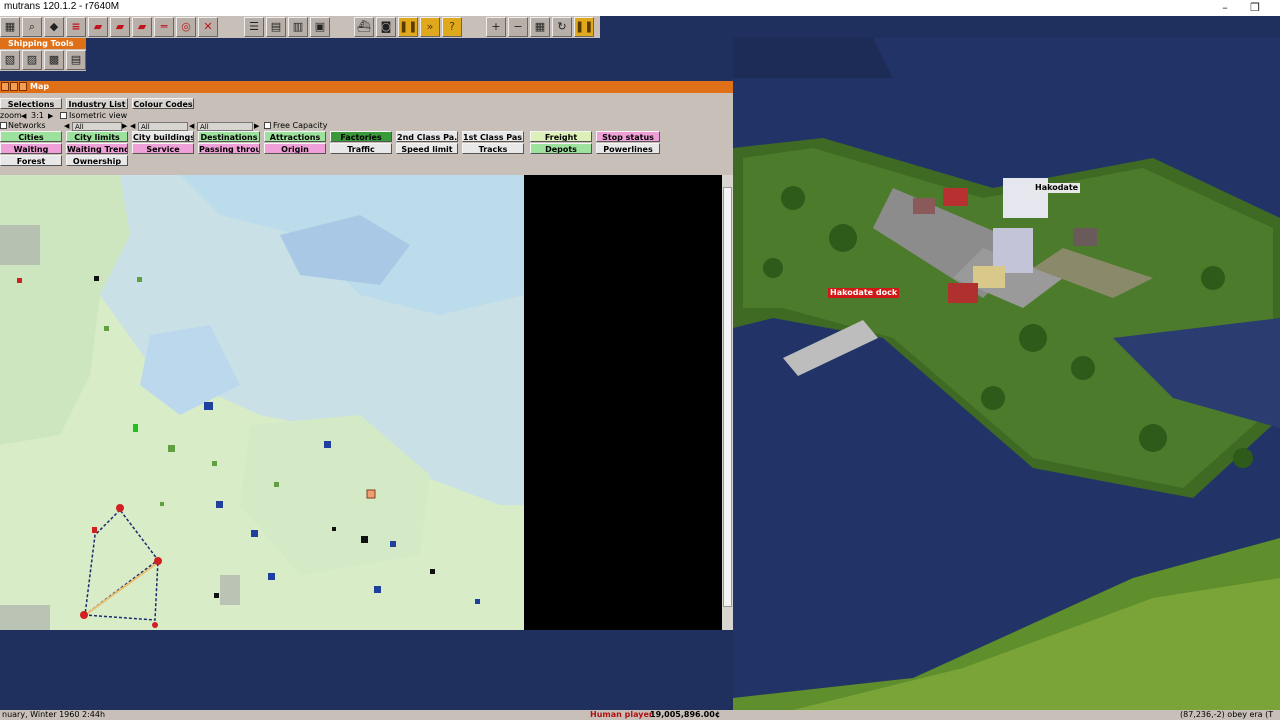  Describe the element at coordinates (97, 160) in the screenshot. I see `filter-ownership: Ownership` at that location.